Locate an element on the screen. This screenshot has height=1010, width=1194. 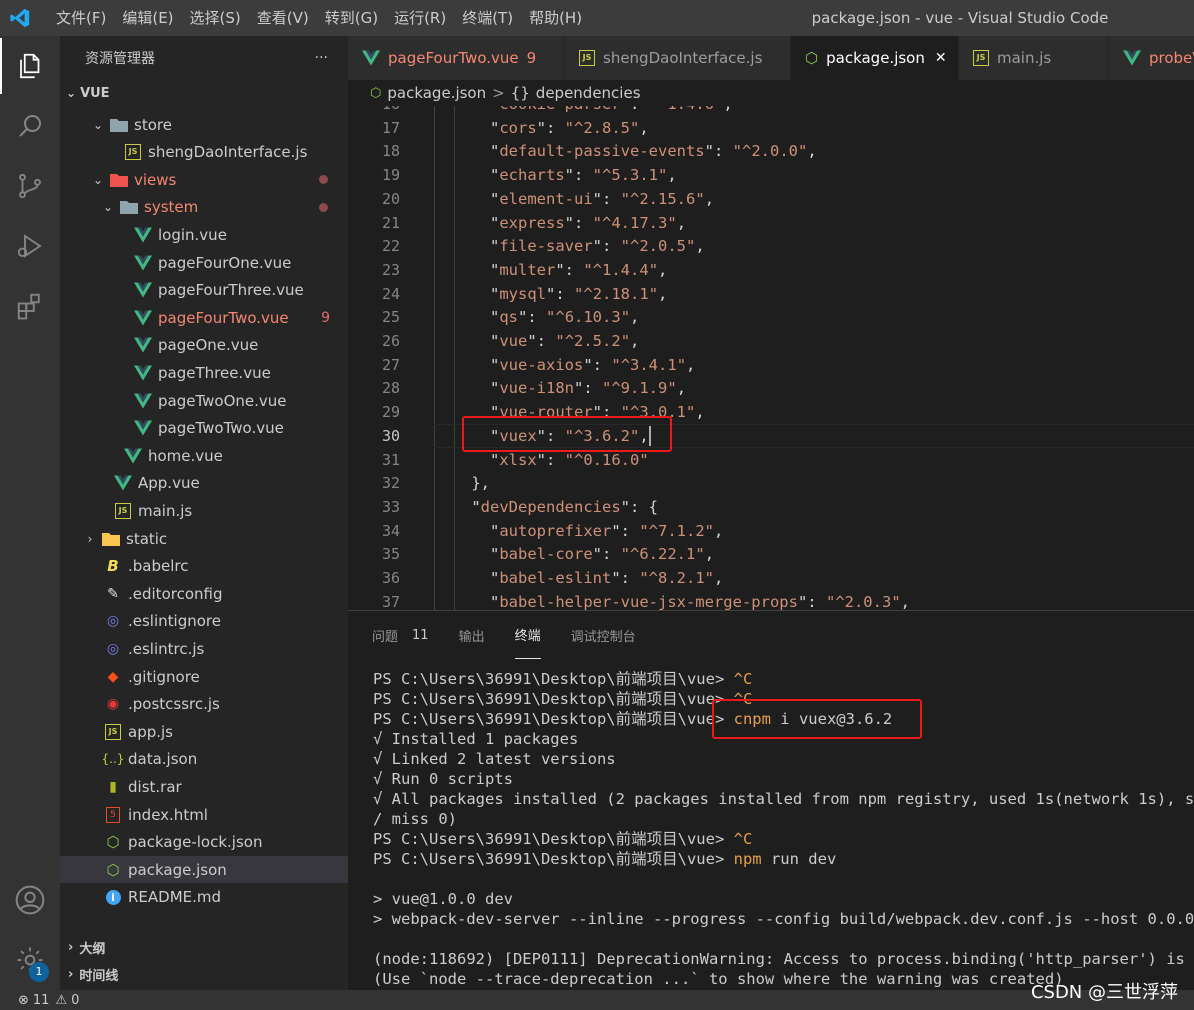
tree-item: i README.md is located at coordinates (204, 897).